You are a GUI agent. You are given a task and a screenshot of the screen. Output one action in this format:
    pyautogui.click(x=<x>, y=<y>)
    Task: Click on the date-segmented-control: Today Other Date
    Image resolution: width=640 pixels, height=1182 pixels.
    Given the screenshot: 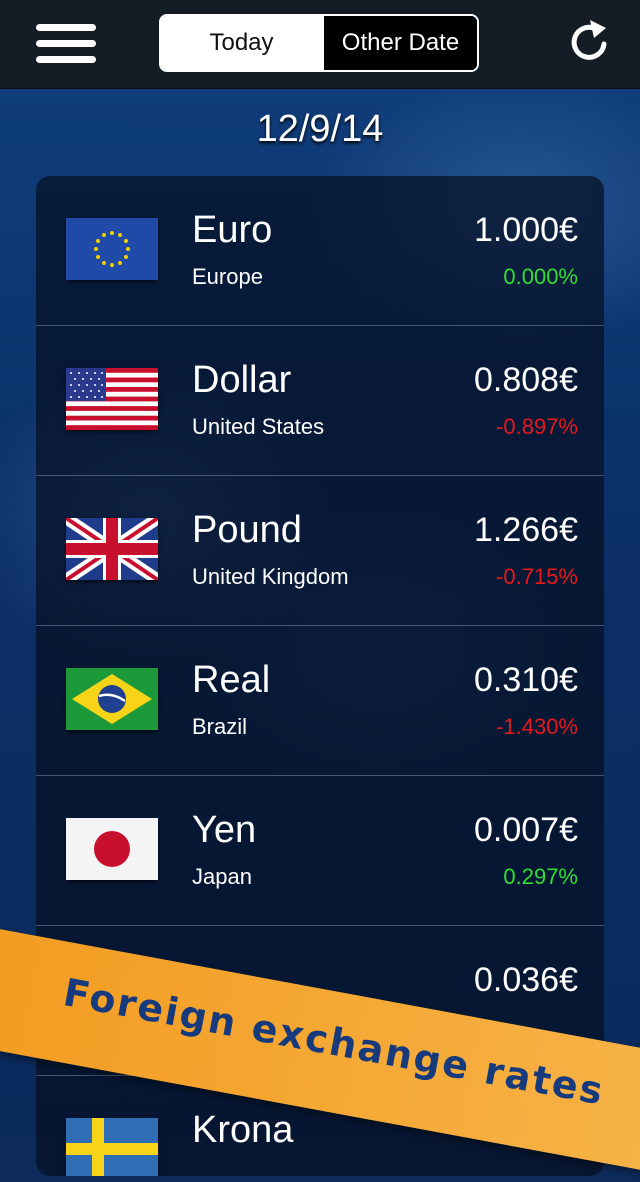 What is the action you would take?
    pyautogui.click(x=319, y=43)
    